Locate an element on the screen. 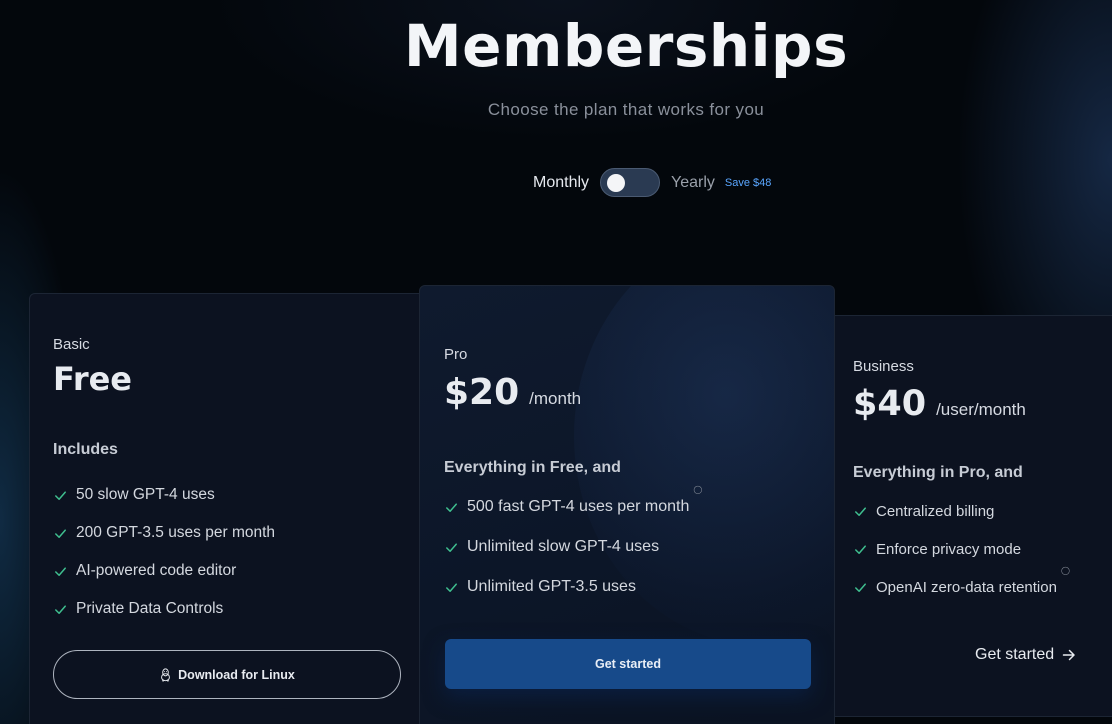 Image resolution: width=1112 pixels, height=724 pixels. feature-item: Enforce privacy mode is located at coordinates (961, 549).